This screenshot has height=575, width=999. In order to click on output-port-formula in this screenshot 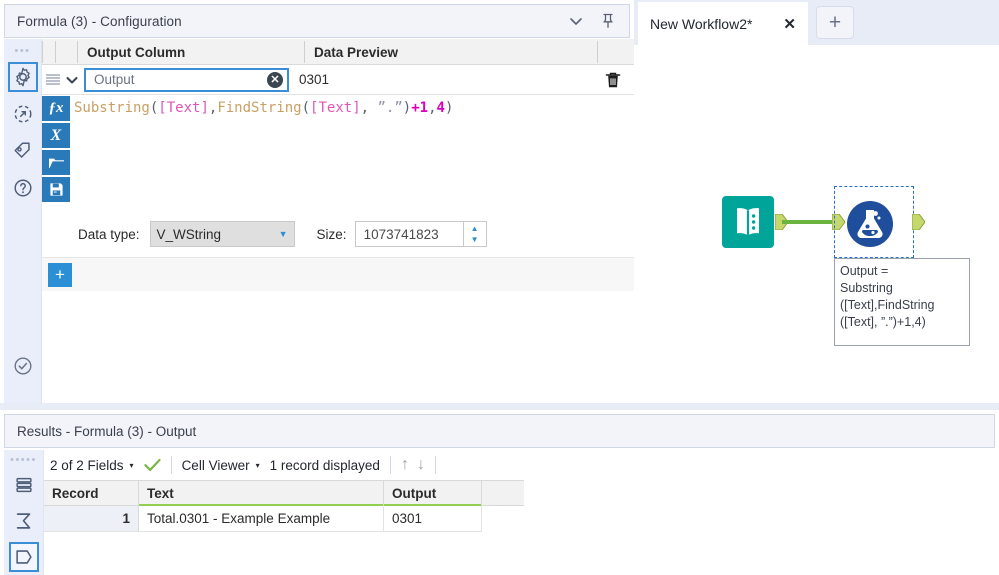, I will do `click(918, 222)`.